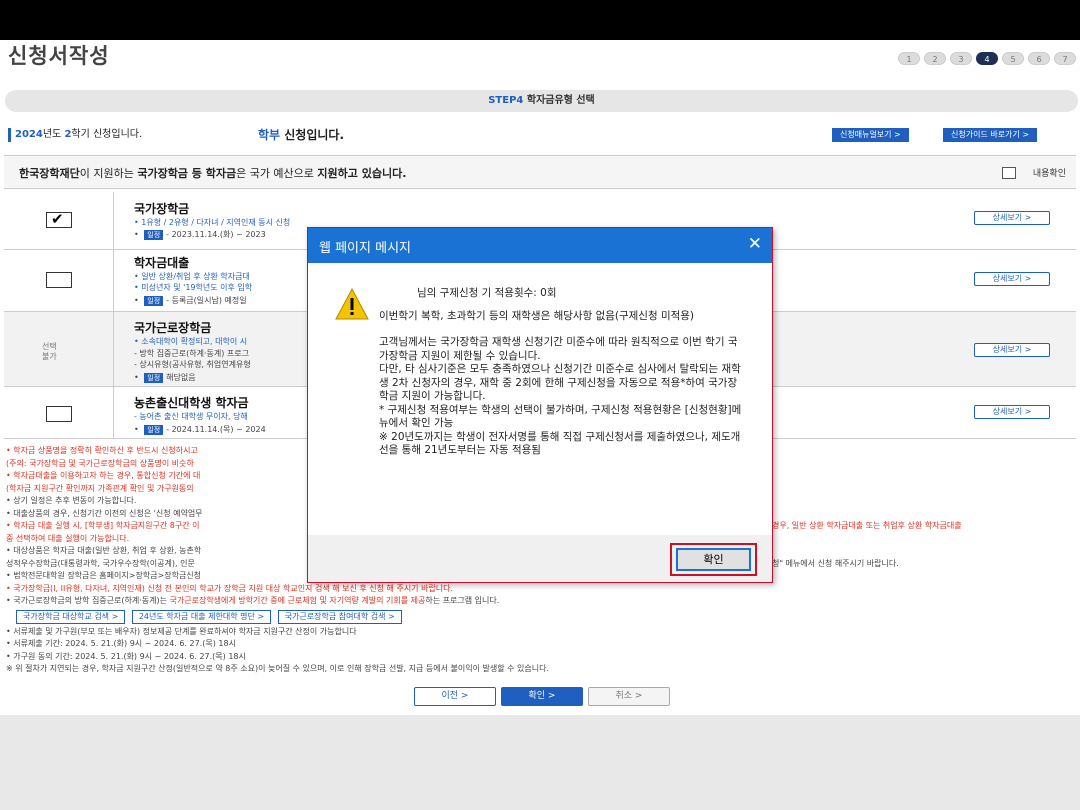  Describe the element at coordinates (297, 600) in the screenshot. I see `note-part: 국가근로장학생에게 방학기간 중에 근로체험 및 자기역량 계발의 기회를 제공` at that location.